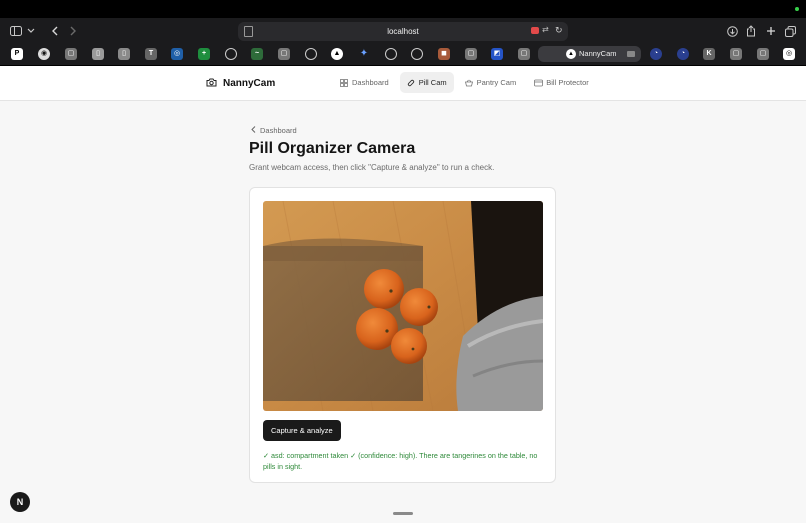  I want to click on camera-indicator-dot, so click(797, 9).